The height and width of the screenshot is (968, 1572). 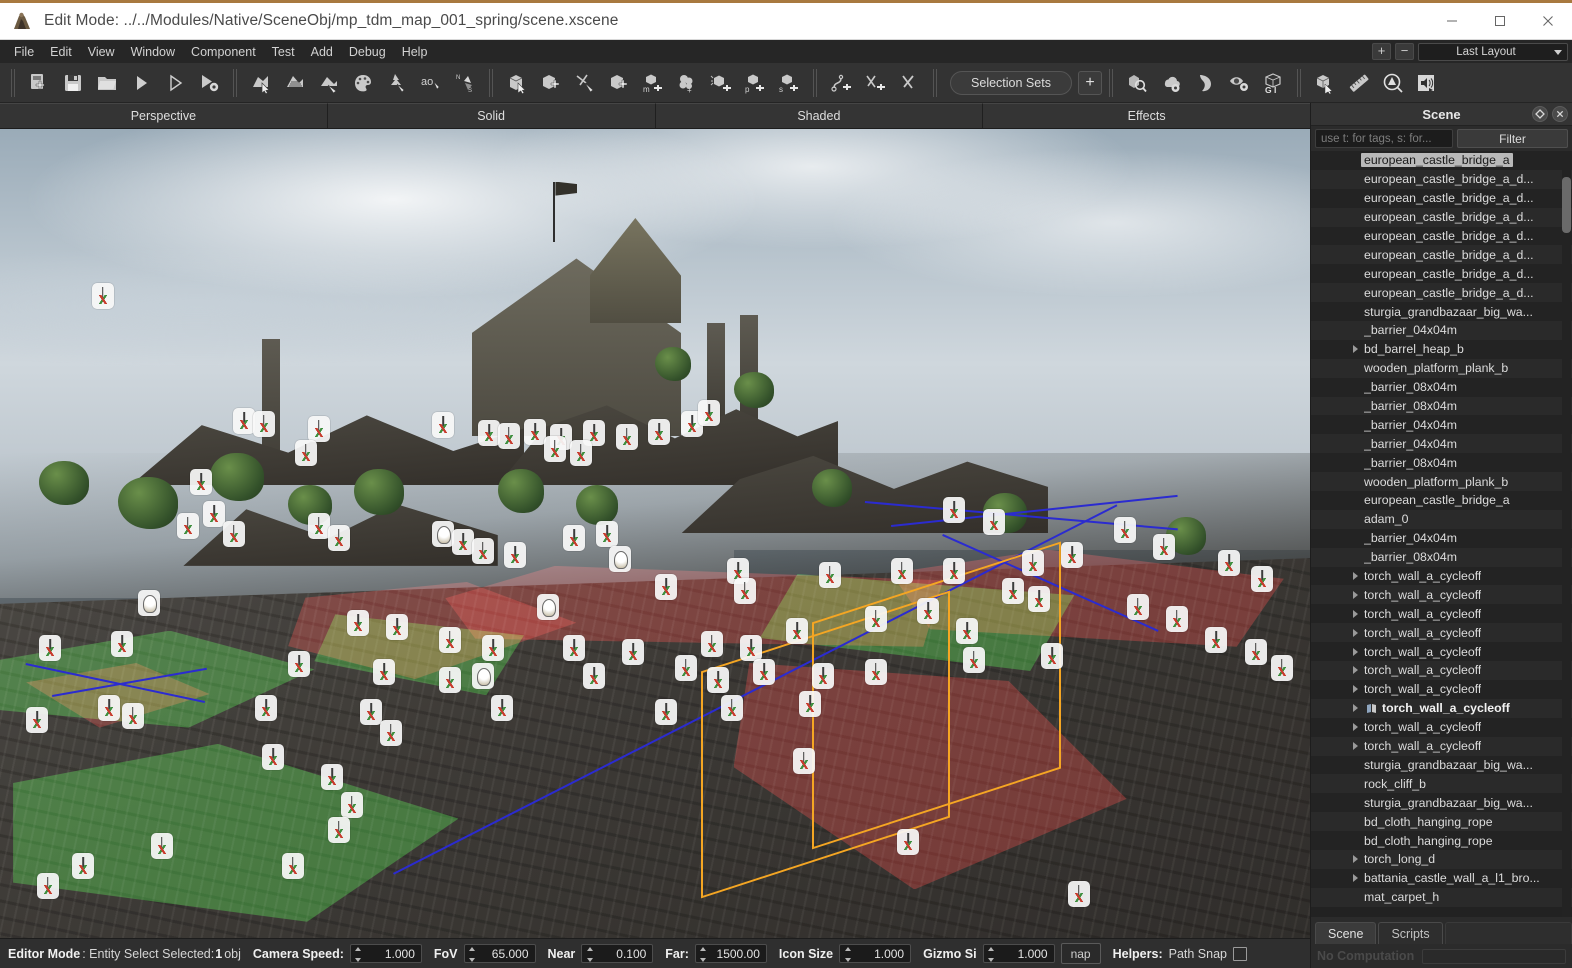 What do you see at coordinates (1441, 784) in the screenshot?
I see `scene-tree-row: rock_cliff_b` at bounding box center [1441, 784].